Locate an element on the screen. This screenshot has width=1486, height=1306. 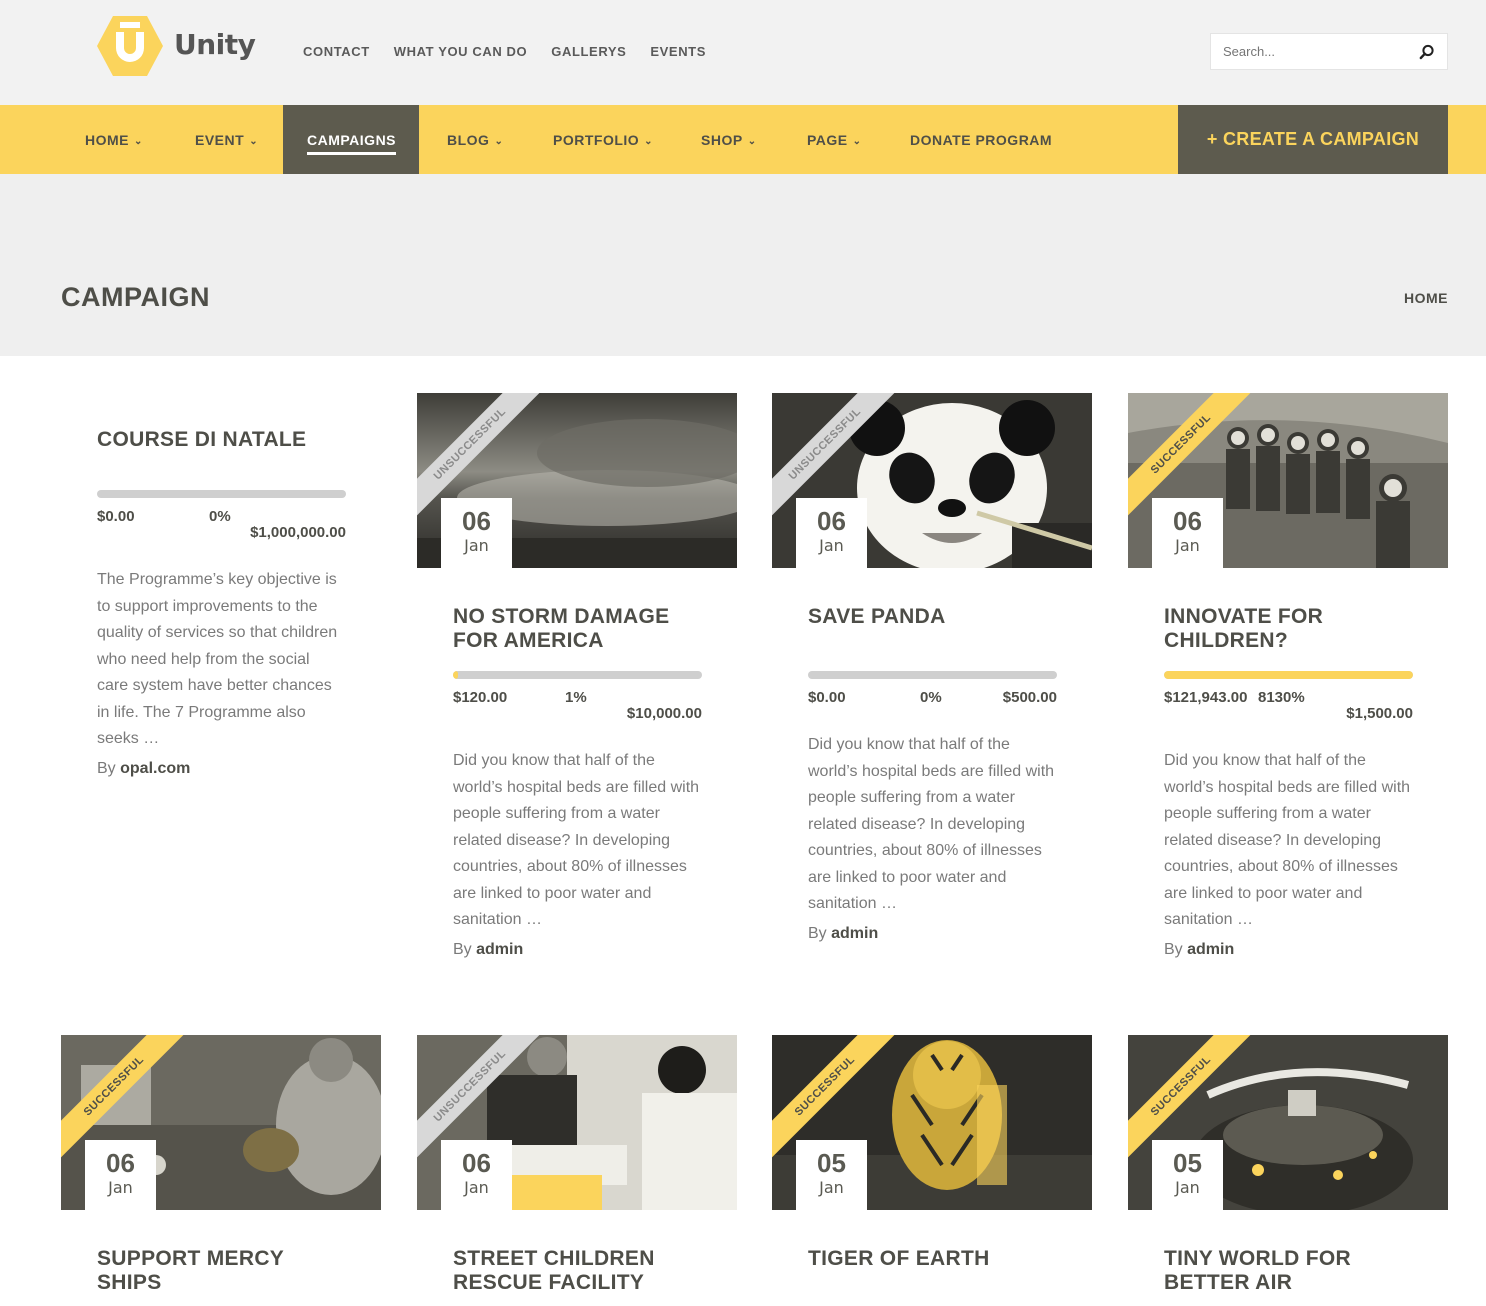
search-box is located at coordinates (1329, 51).